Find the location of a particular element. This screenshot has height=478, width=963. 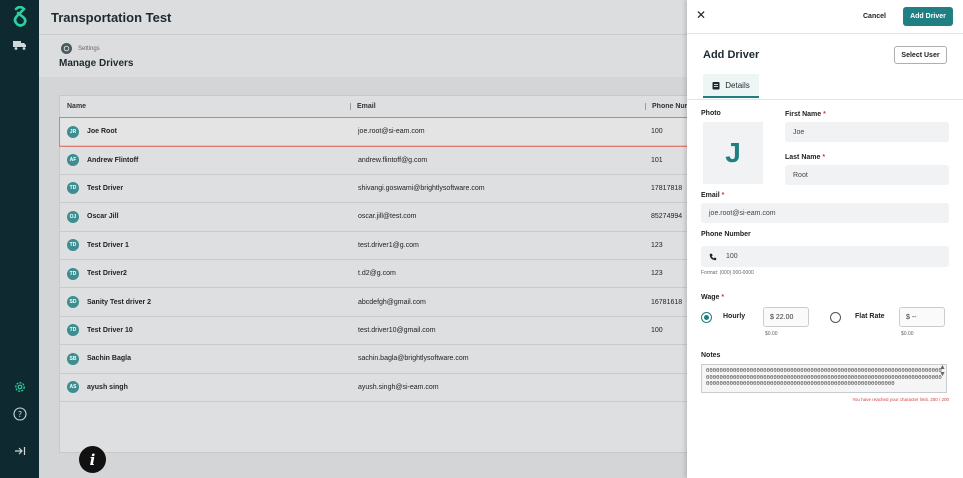

drawer-toolbar: ✕ Cancel Add Driver is located at coordinates (825, 17).